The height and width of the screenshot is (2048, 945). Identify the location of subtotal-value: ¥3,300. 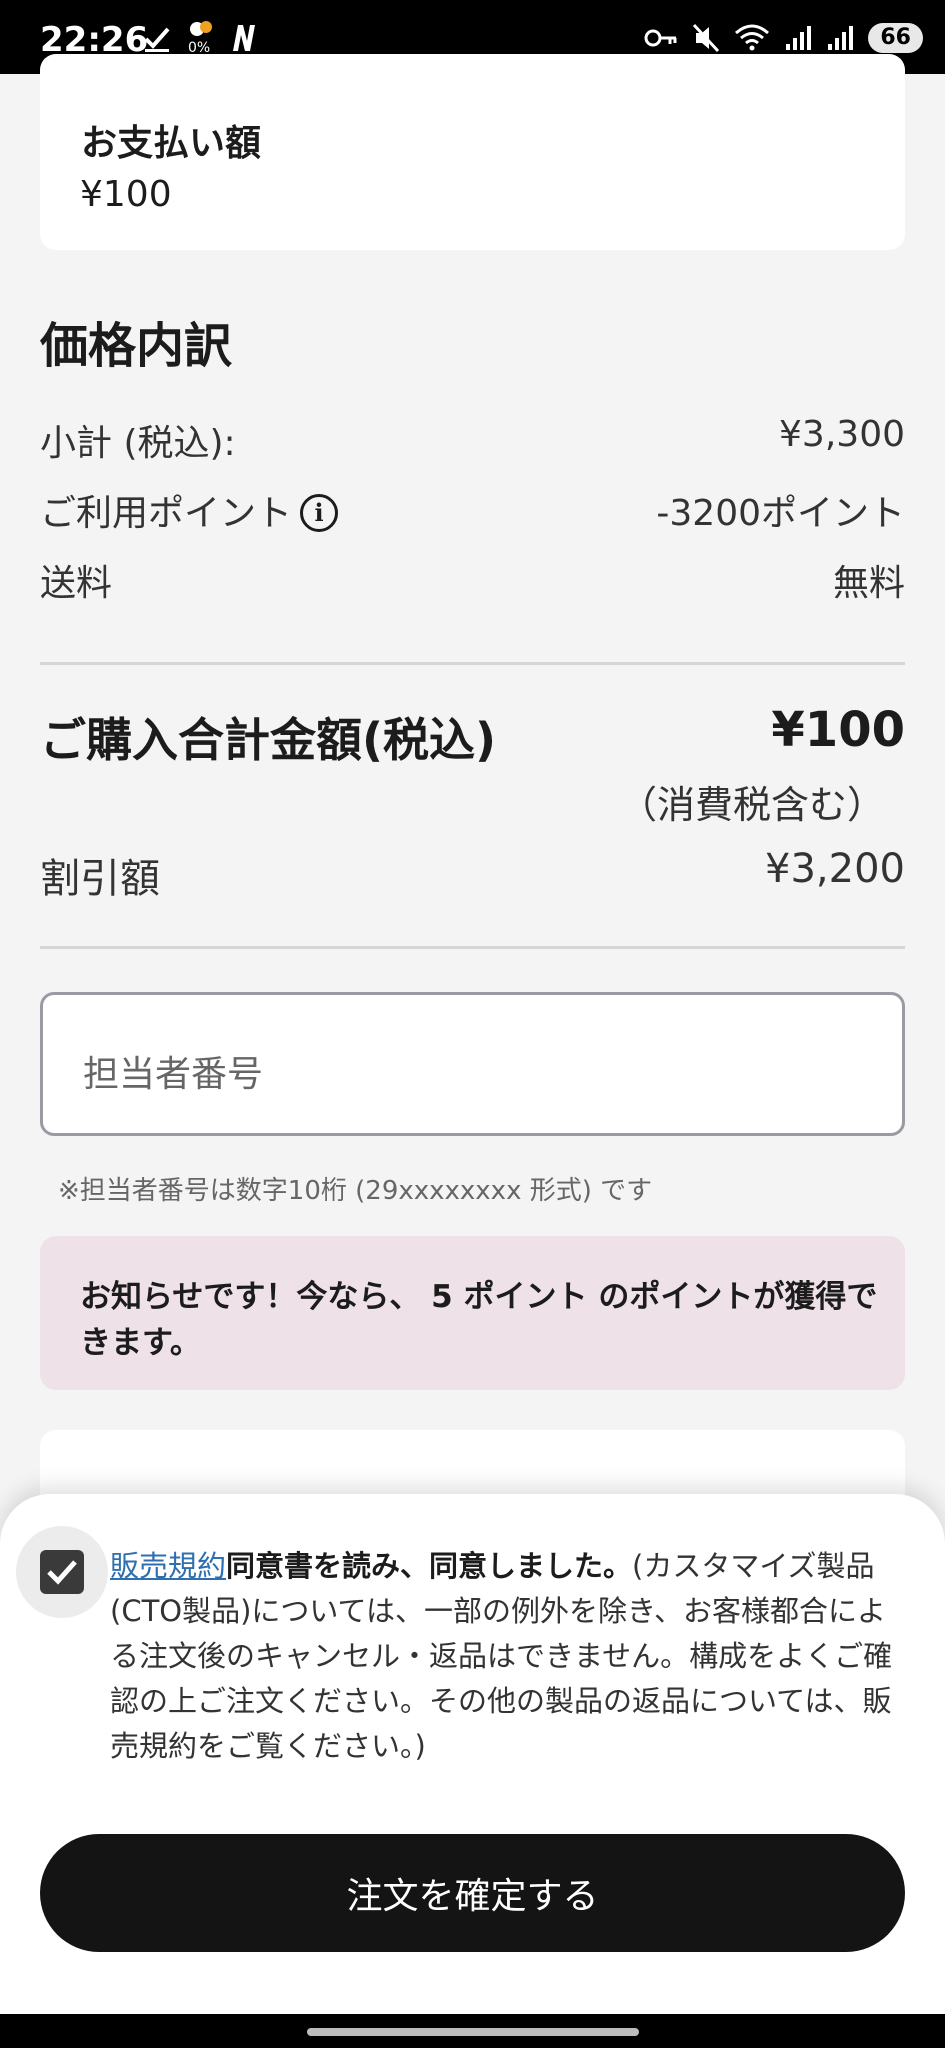
(842, 434).